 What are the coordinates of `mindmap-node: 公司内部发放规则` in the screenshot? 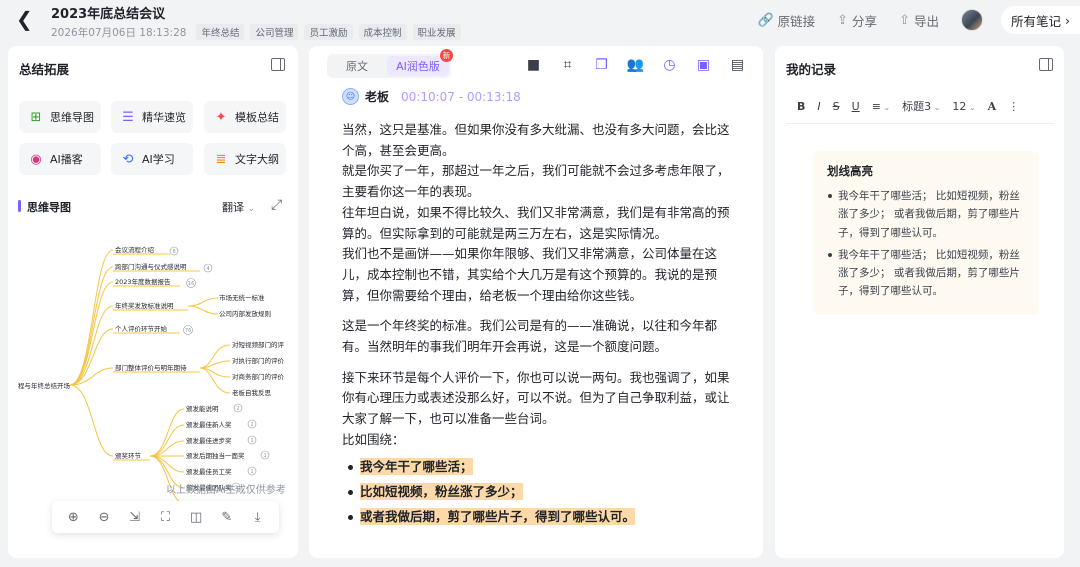 It's located at (245, 313).